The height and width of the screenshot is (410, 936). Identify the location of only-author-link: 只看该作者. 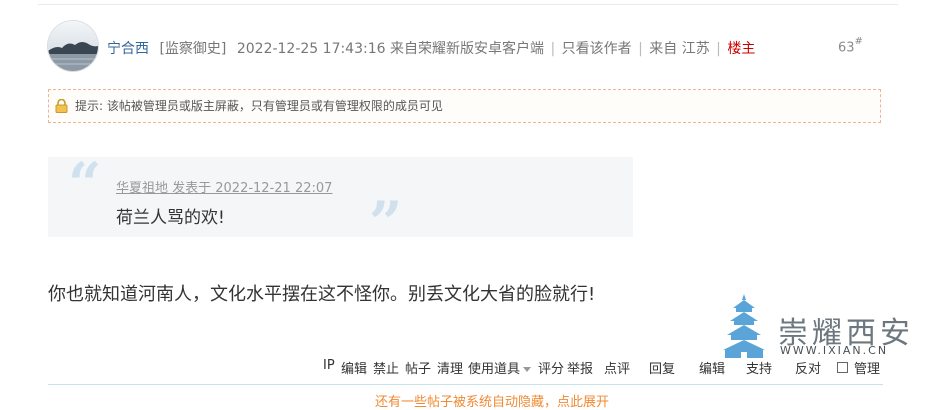
(597, 49).